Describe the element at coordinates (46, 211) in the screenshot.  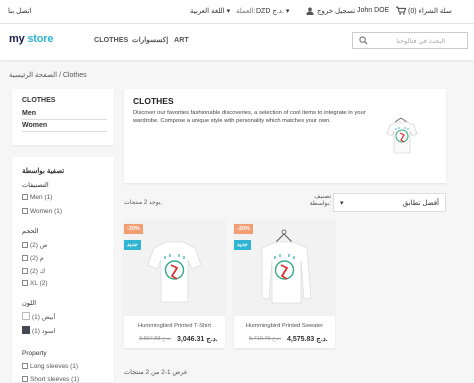
I see `filter-option-label: Women (1)` at that location.